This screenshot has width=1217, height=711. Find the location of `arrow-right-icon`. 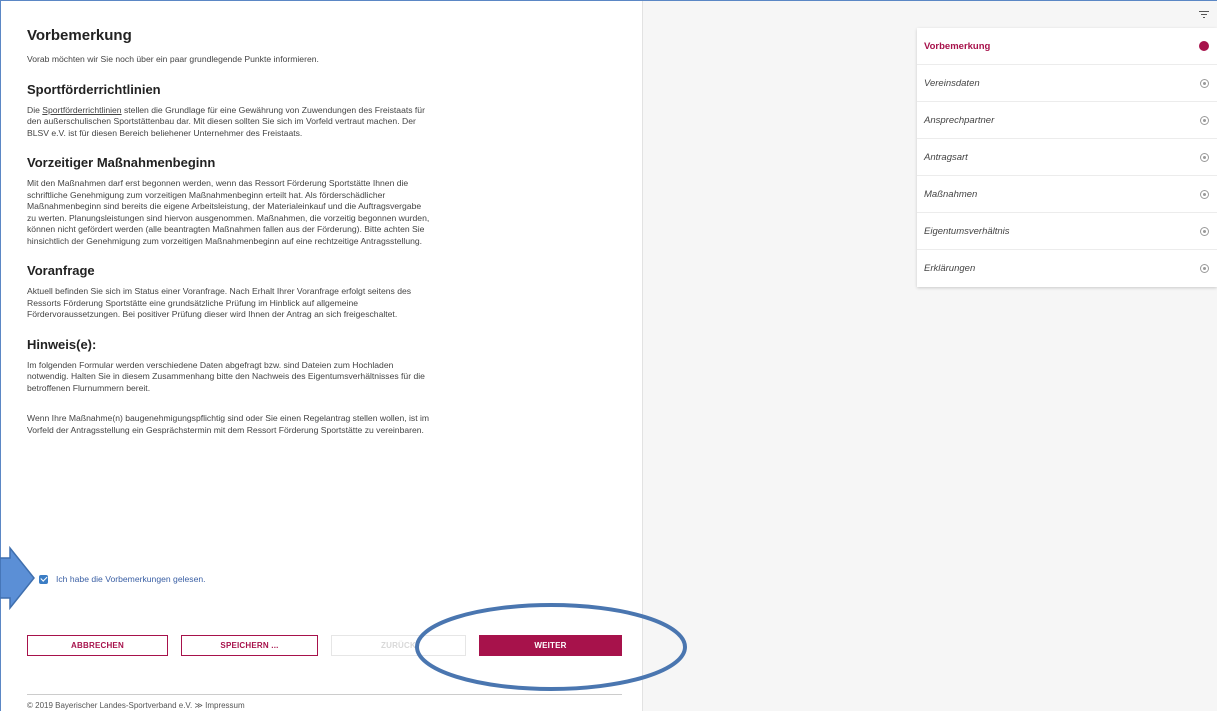

arrow-right-icon is located at coordinates (17, 578).